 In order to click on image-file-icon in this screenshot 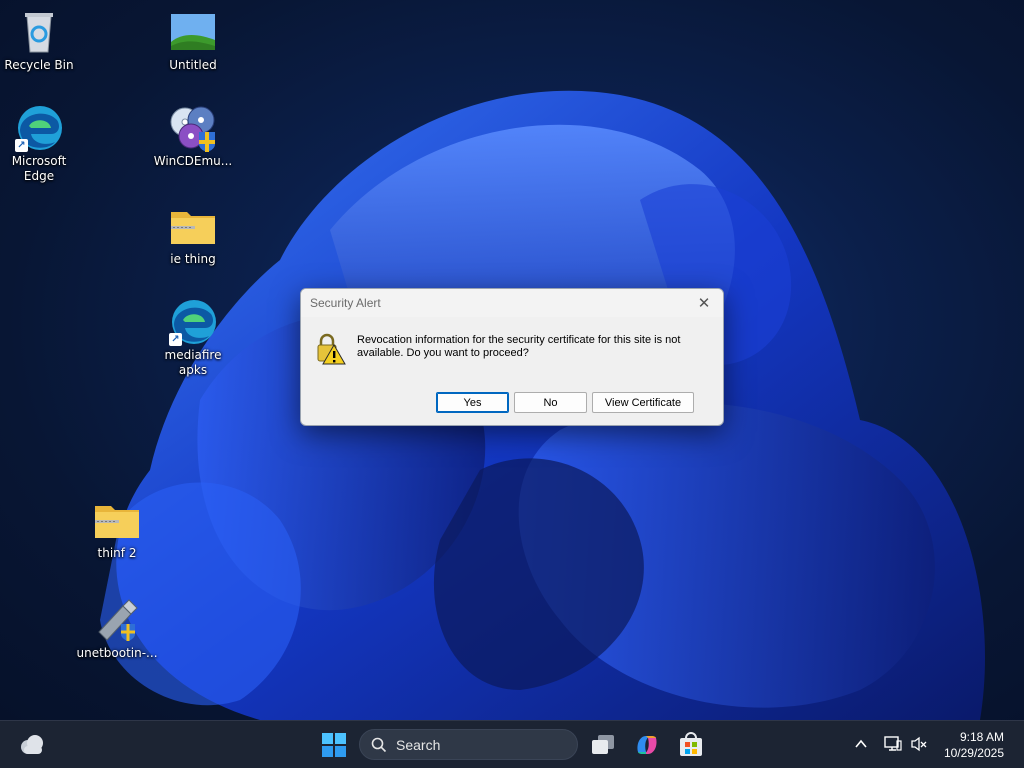, I will do `click(193, 32)`.